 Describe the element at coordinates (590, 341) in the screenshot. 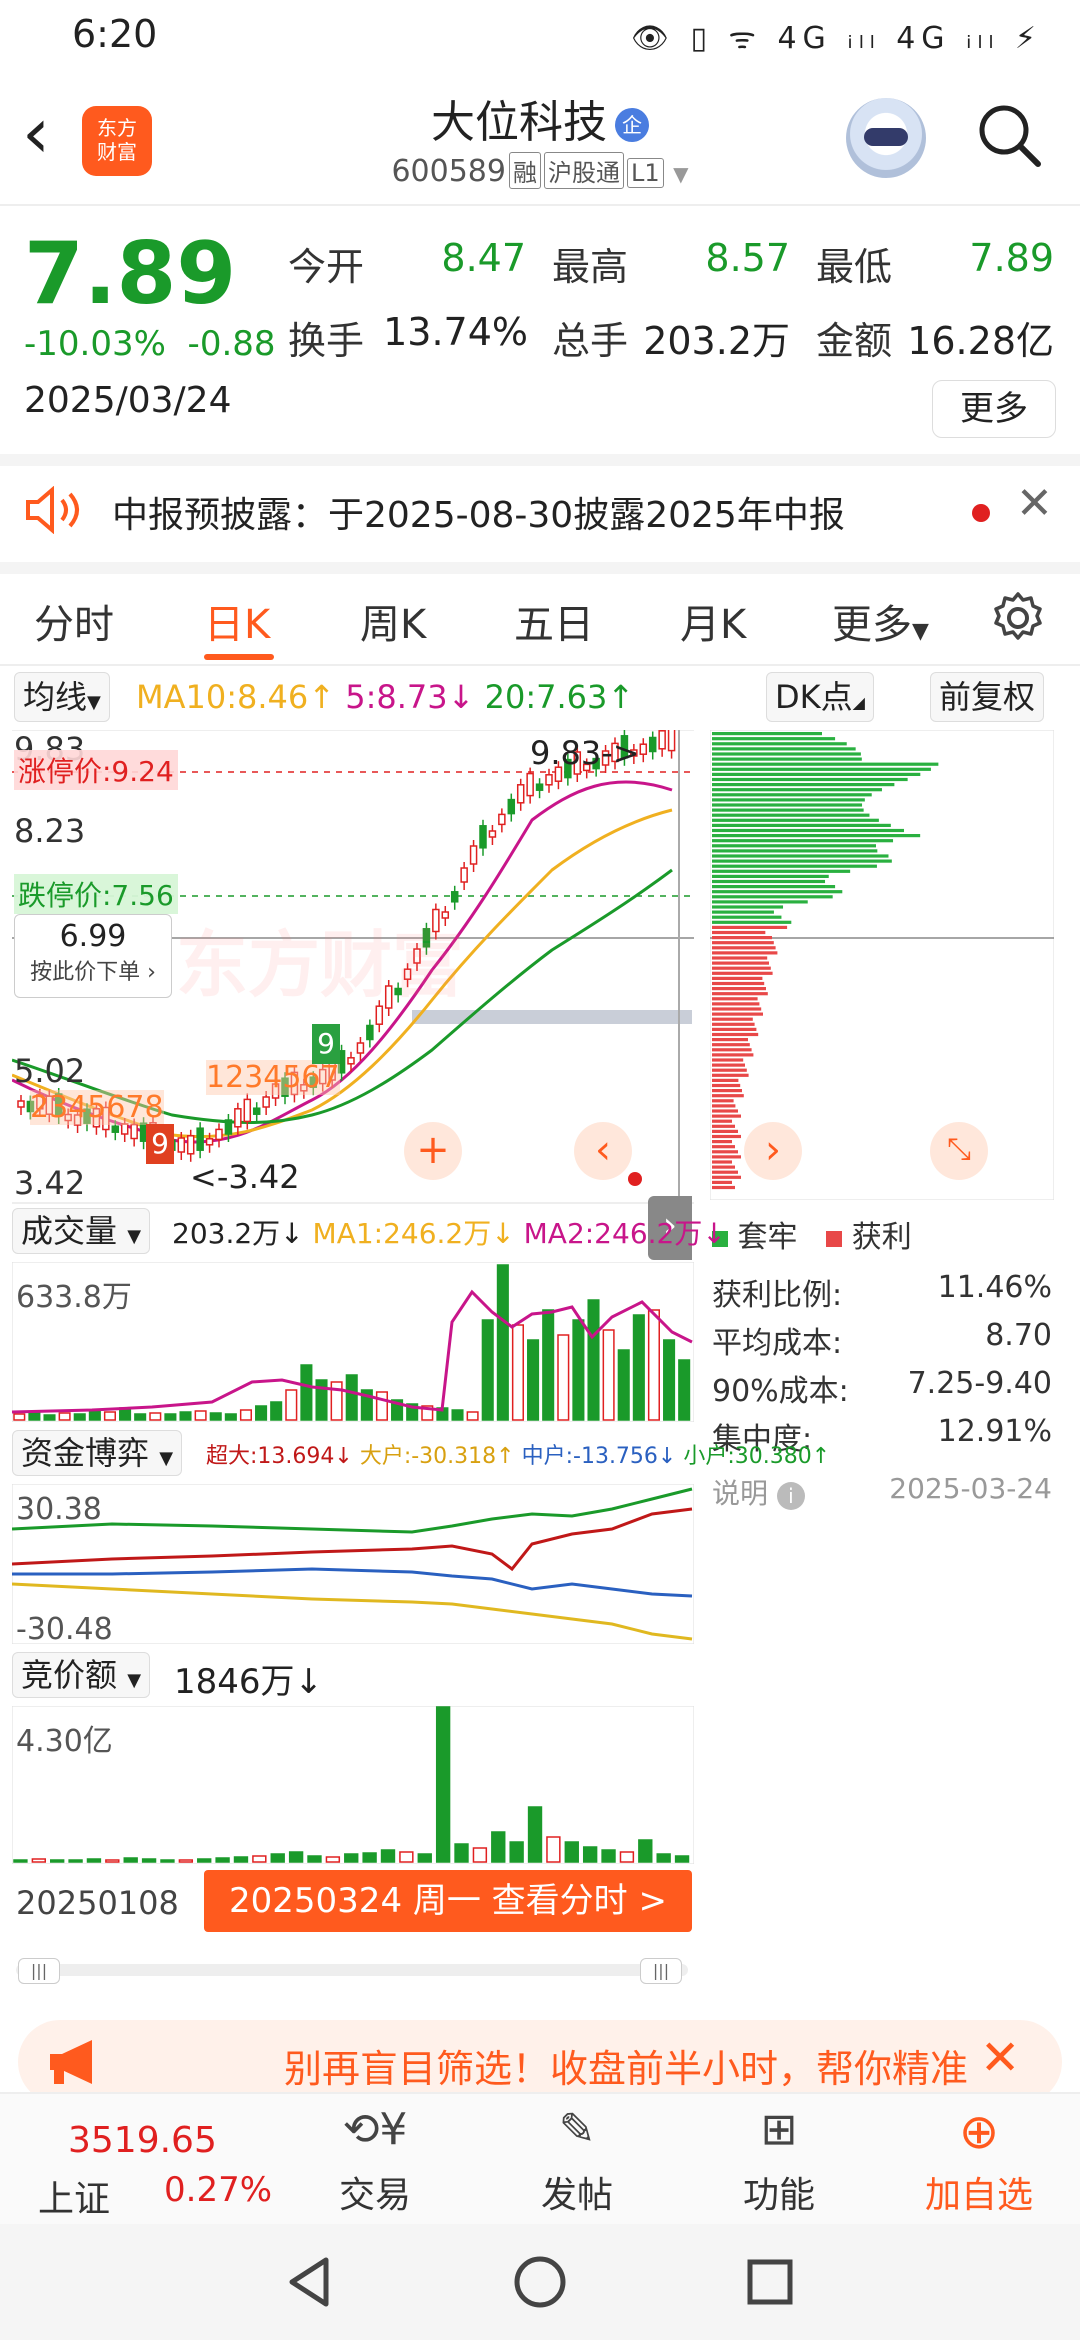

I see `volume-label: 总手` at that location.